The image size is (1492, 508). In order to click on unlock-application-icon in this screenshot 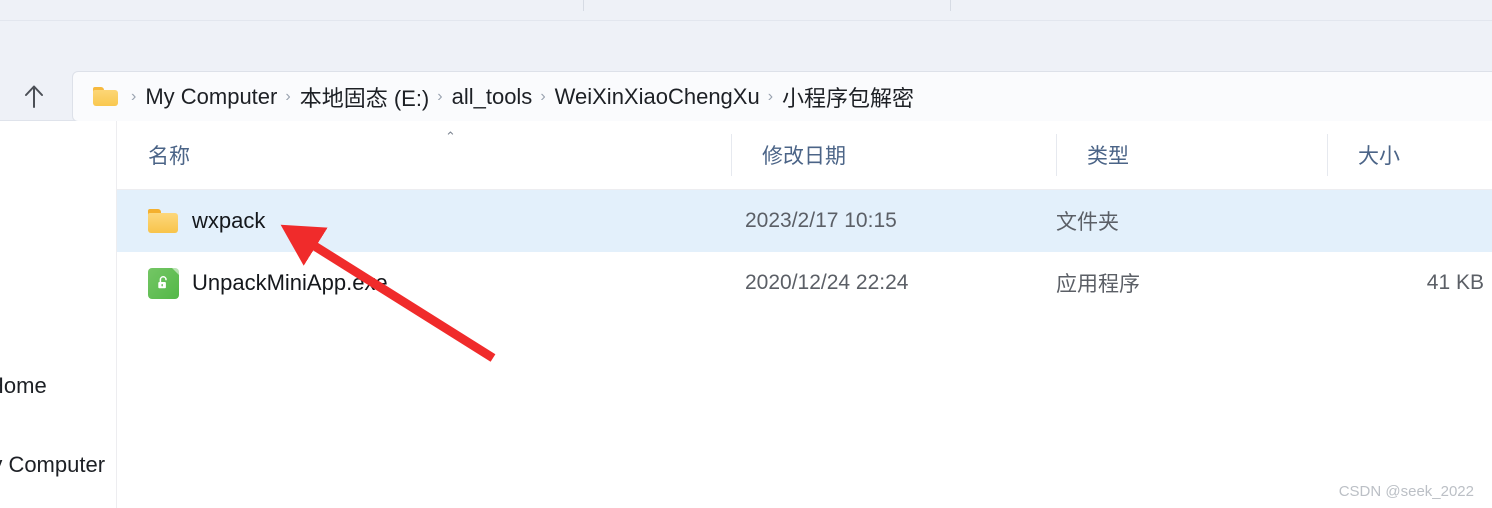, I will do `click(170, 283)`.